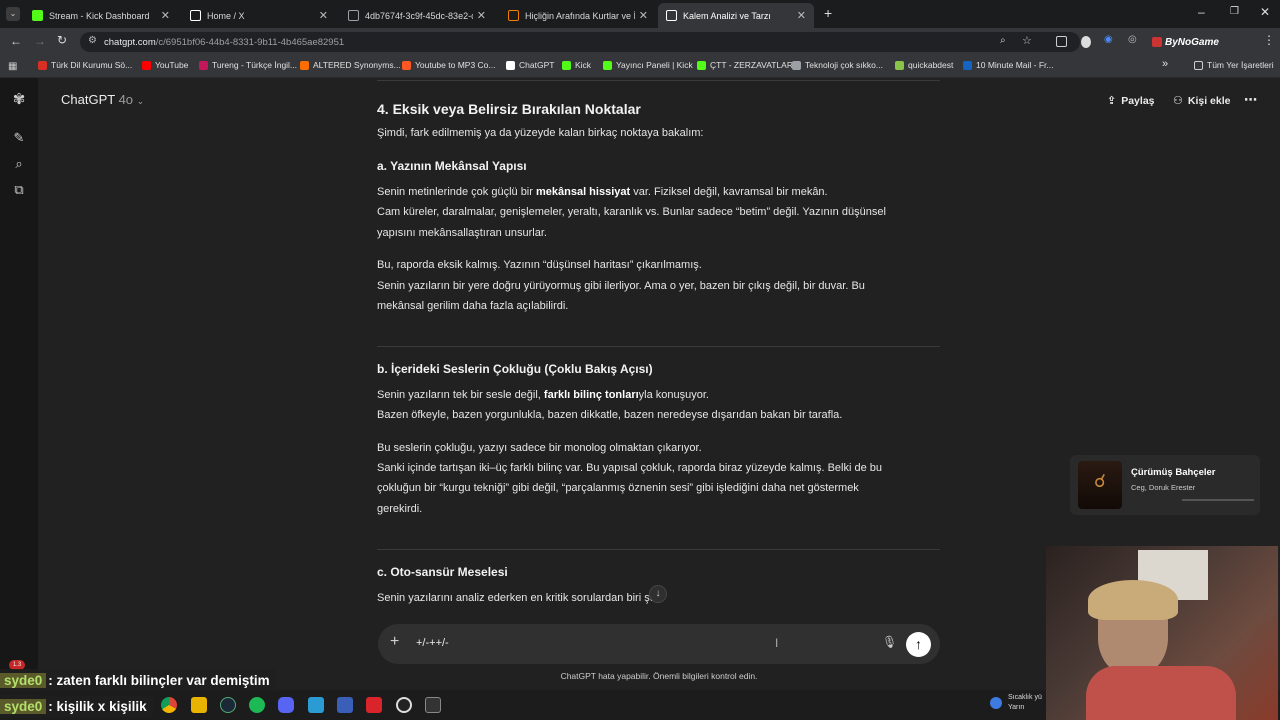 The height and width of the screenshot is (720, 1280). I want to click on url-path: /c/6951bf06-44b4-8331-9b11-4b465ae82951, so click(250, 42).